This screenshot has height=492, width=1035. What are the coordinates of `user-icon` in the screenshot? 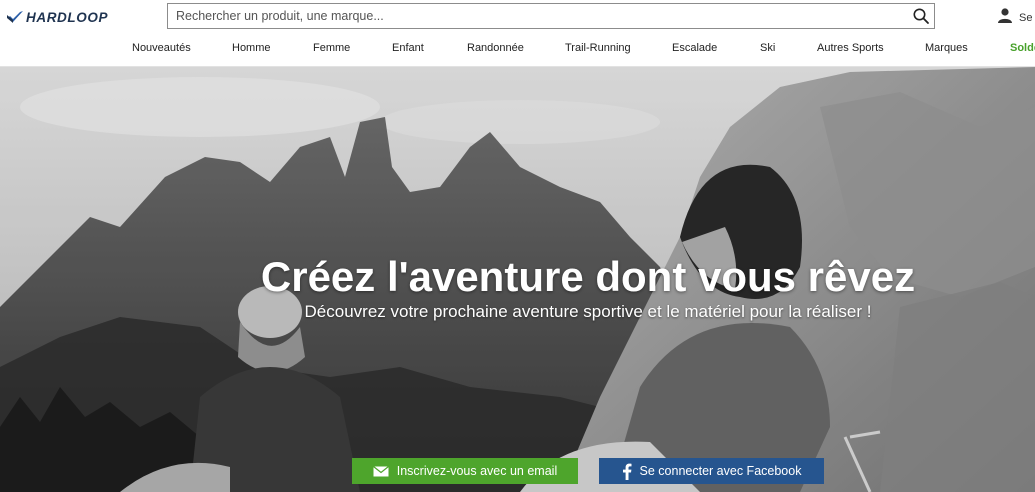 It's located at (1005, 17).